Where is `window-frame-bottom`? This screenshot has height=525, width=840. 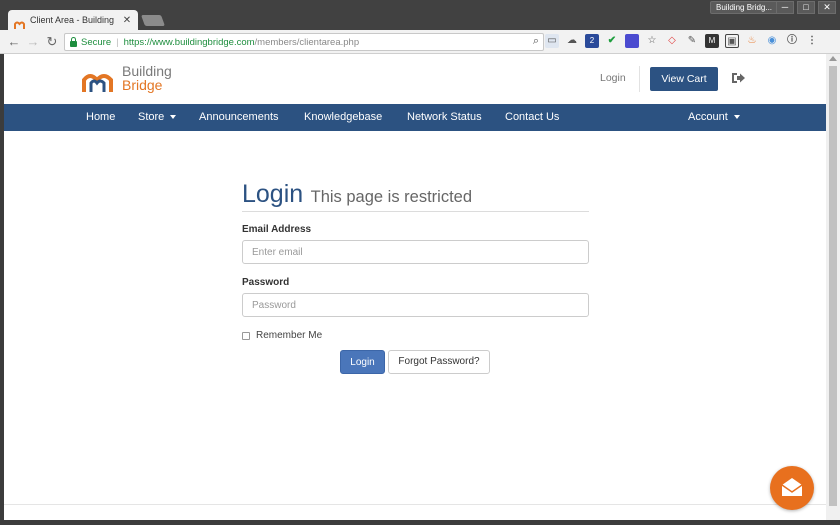
window-frame-bottom is located at coordinates (420, 522).